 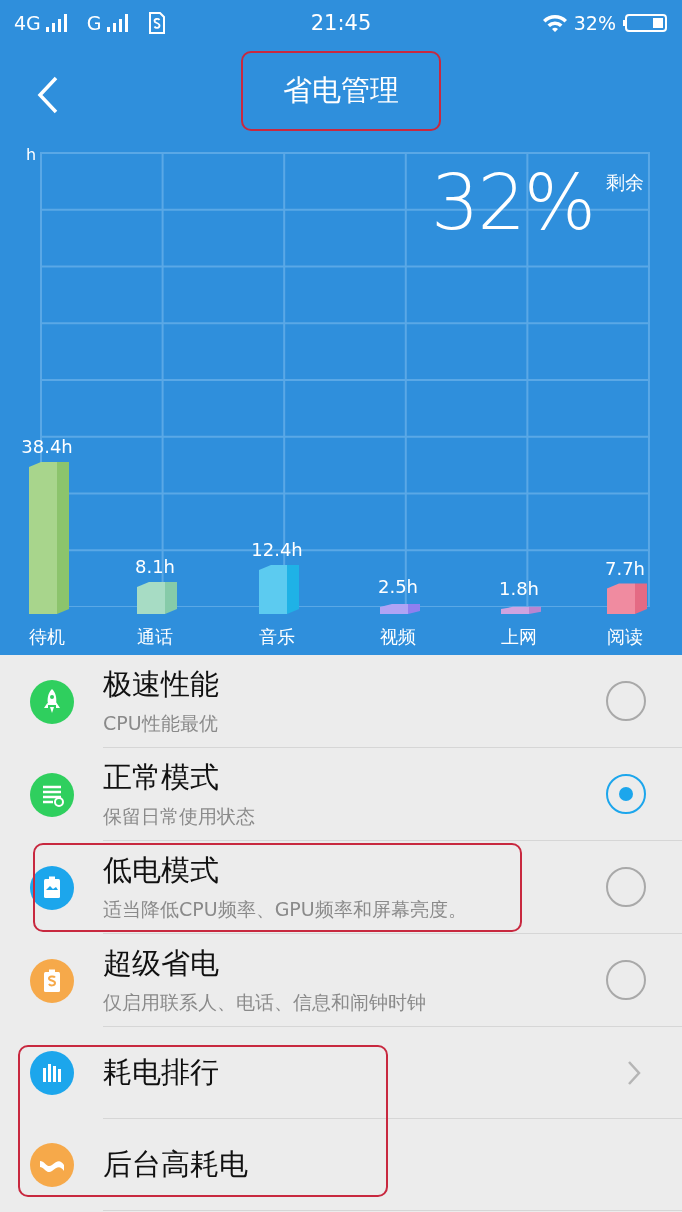 I want to click on bar-value: 12.4h, so click(x=277, y=549).